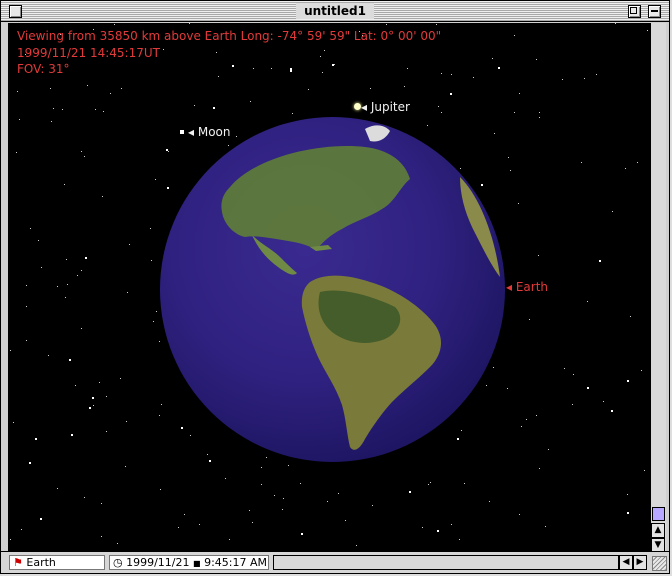 The width and height of the screenshot is (672, 576). What do you see at coordinates (658, 514) in the screenshot?
I see `vertical-scroll-thumb` at bounding box center [658, 514].